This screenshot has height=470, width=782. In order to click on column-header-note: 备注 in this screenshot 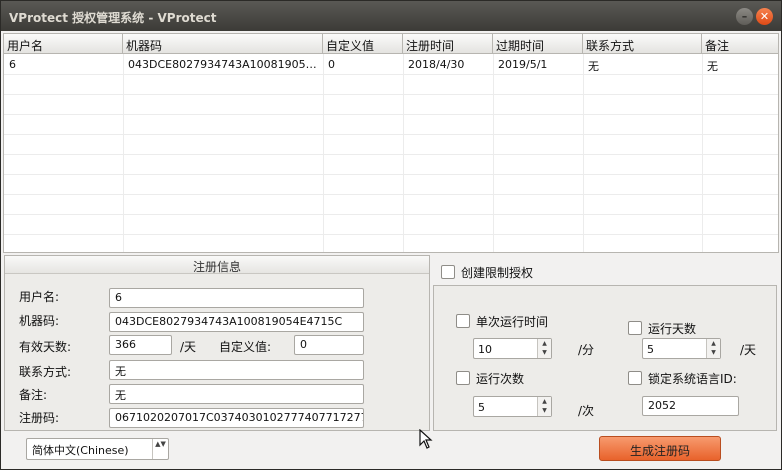, I will do `click(740, 44)`.